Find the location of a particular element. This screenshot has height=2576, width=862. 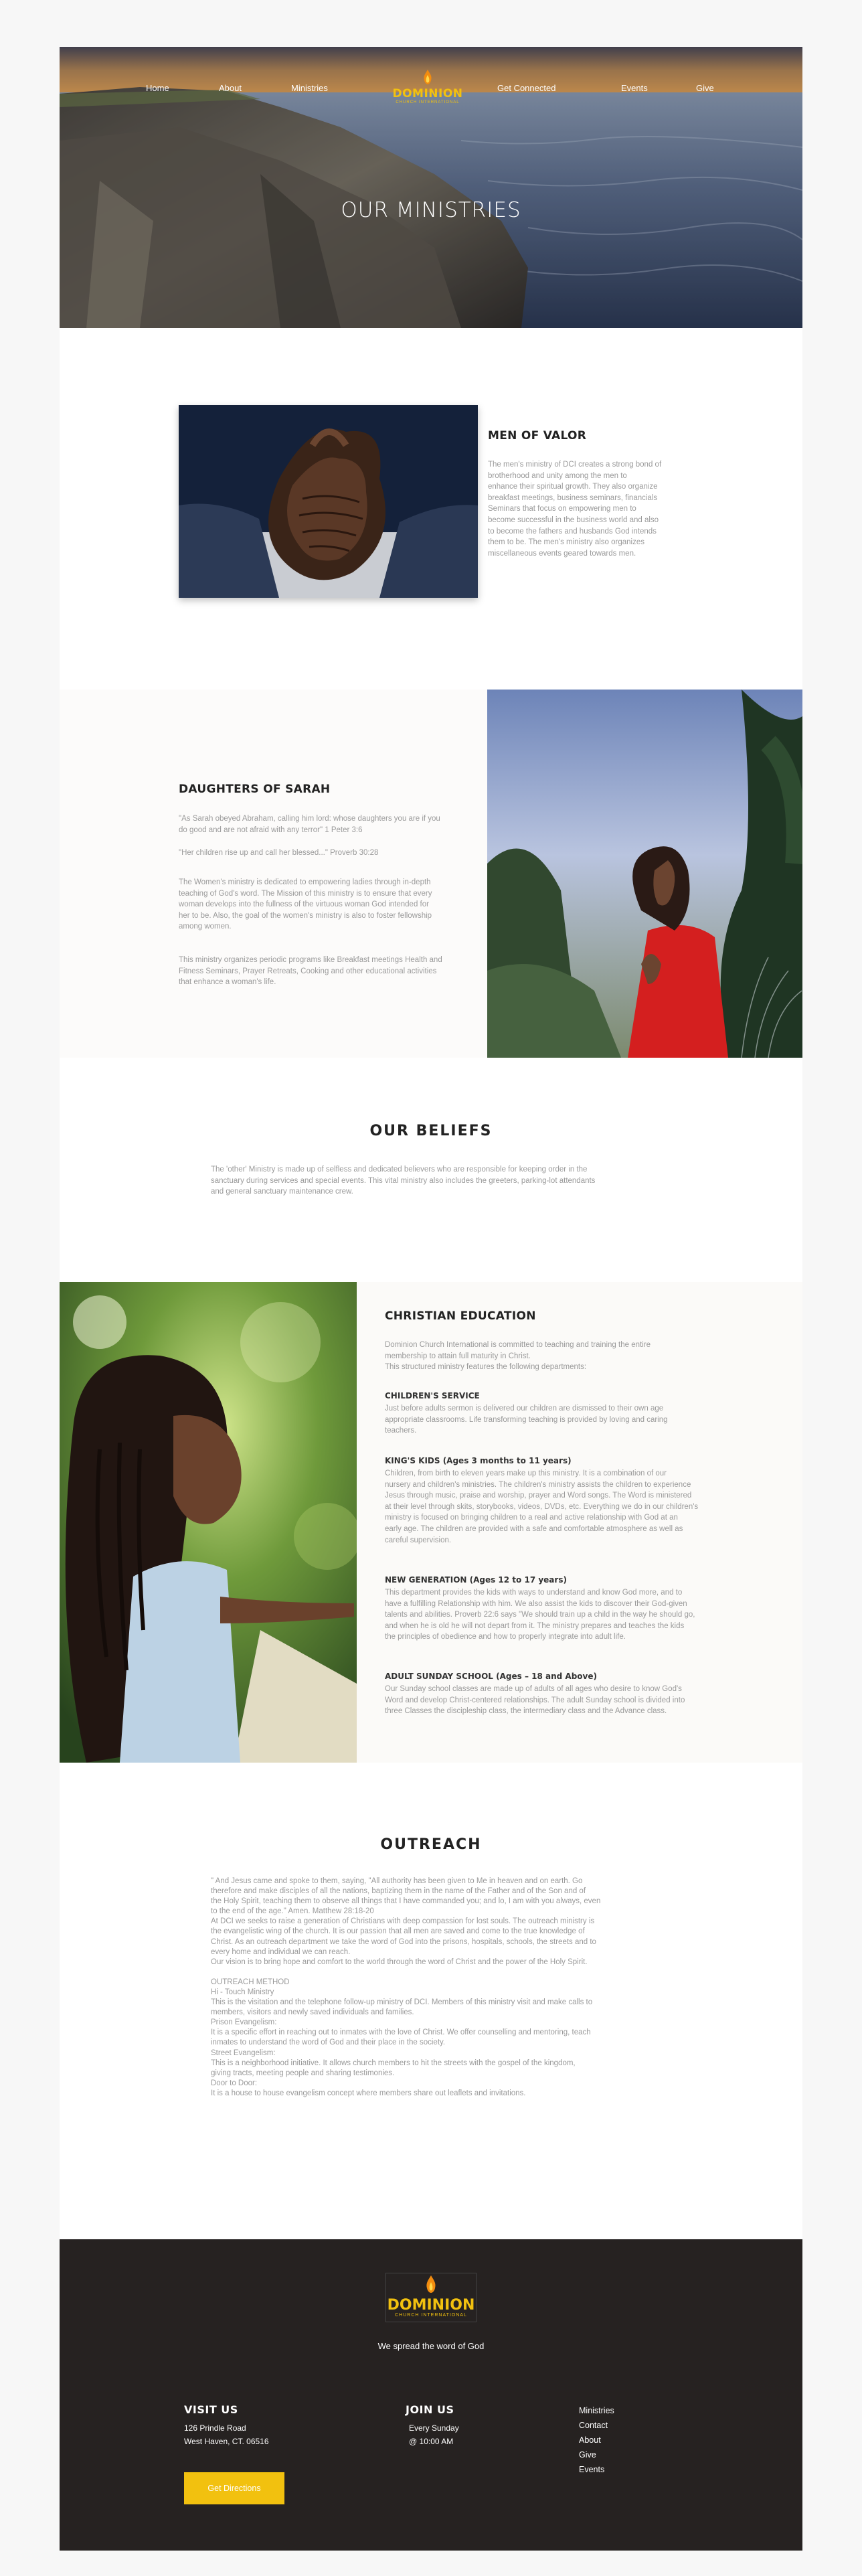

christian-education-image is located at coordinates (208, 1522).